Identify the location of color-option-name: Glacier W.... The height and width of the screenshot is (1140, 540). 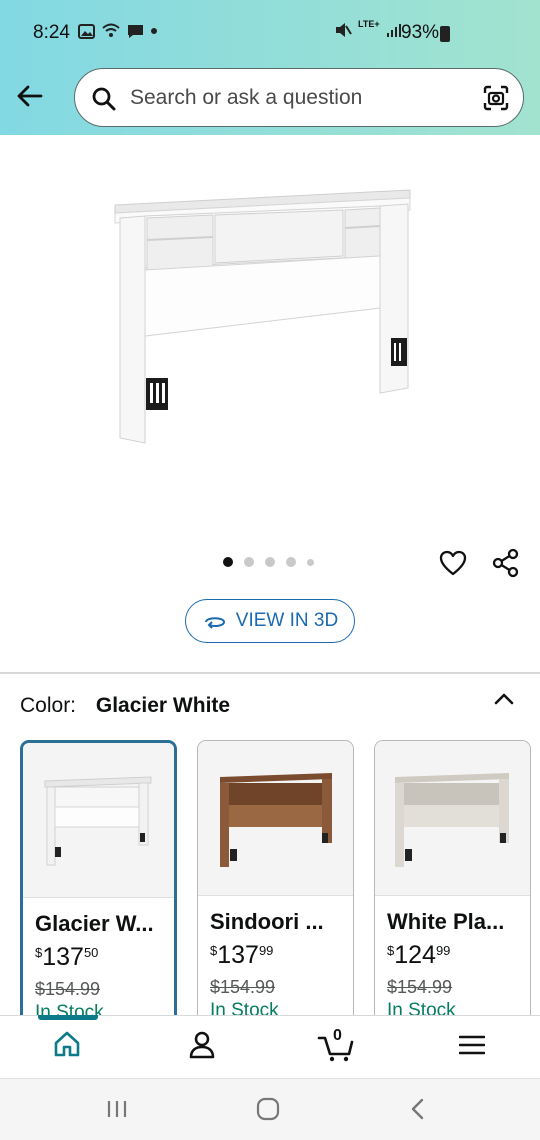
(94, 923).